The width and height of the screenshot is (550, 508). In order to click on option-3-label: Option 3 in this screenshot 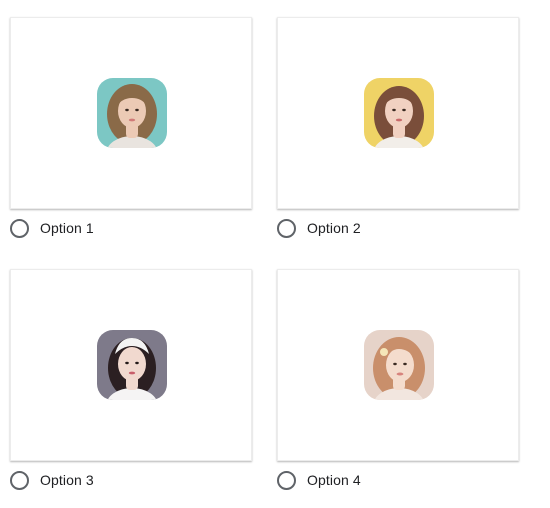, I will do `click(67, 480)`.